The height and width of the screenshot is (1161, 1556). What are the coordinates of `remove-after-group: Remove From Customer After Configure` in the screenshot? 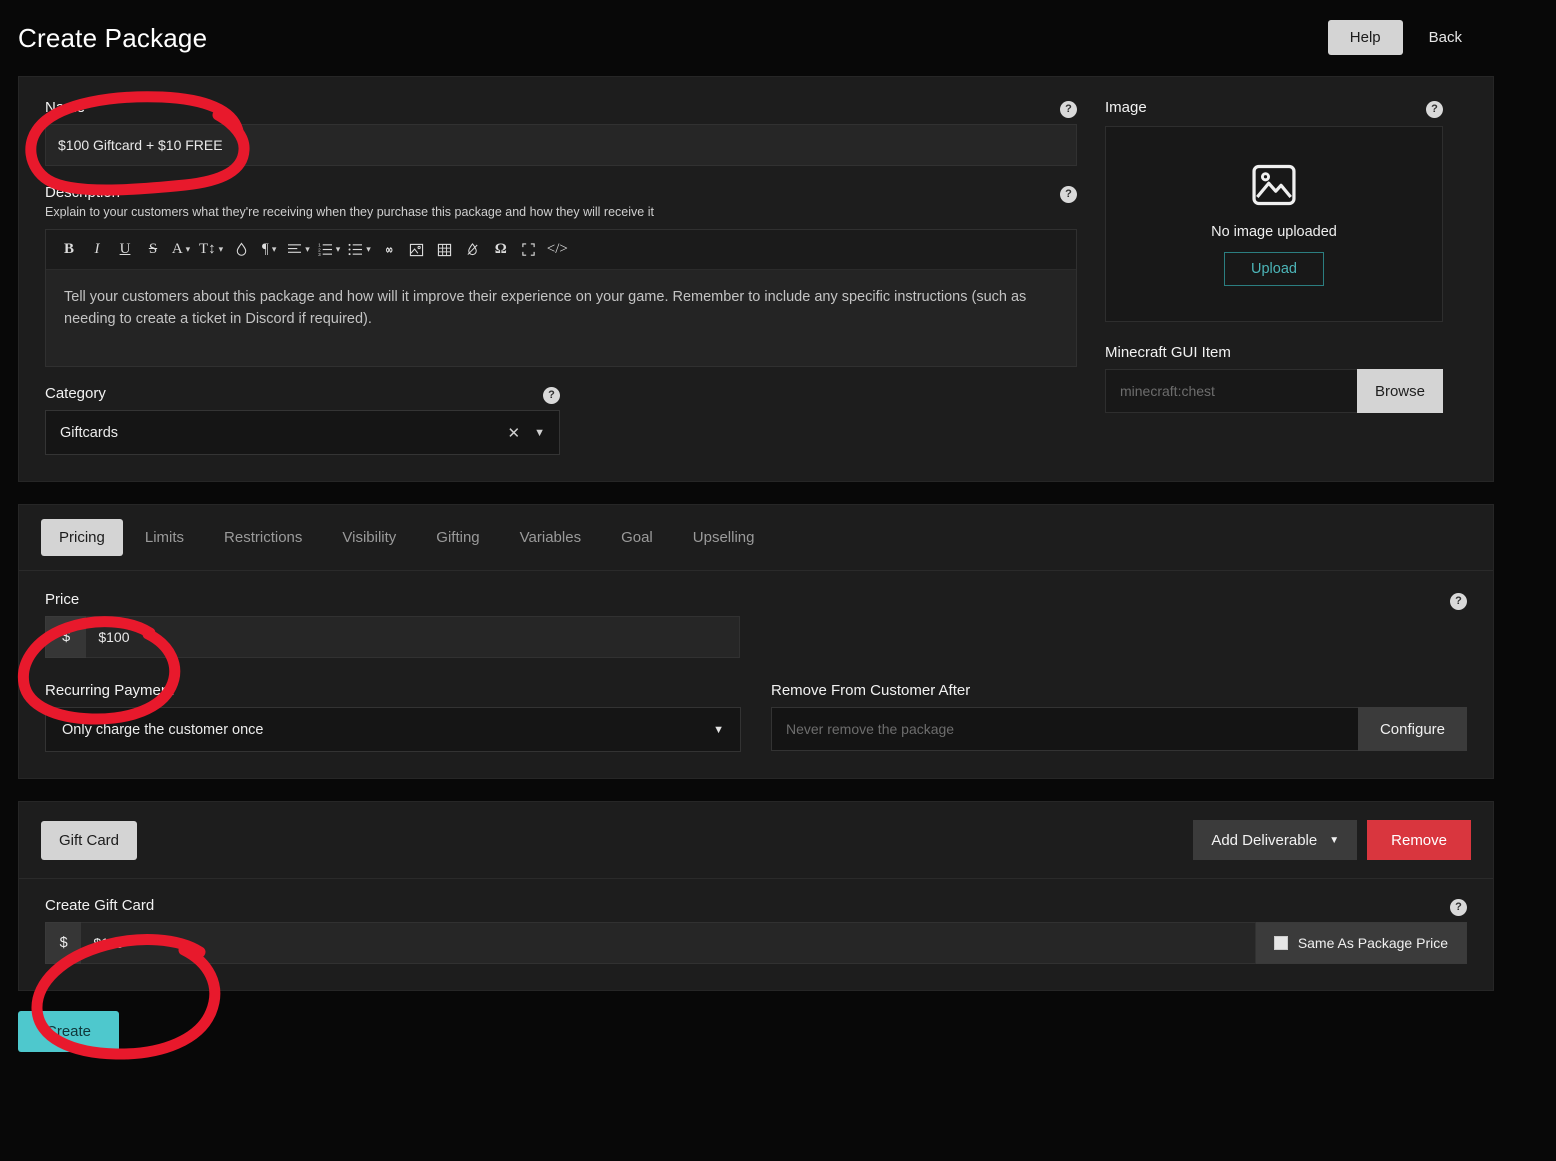 It's located at (1119, 717).